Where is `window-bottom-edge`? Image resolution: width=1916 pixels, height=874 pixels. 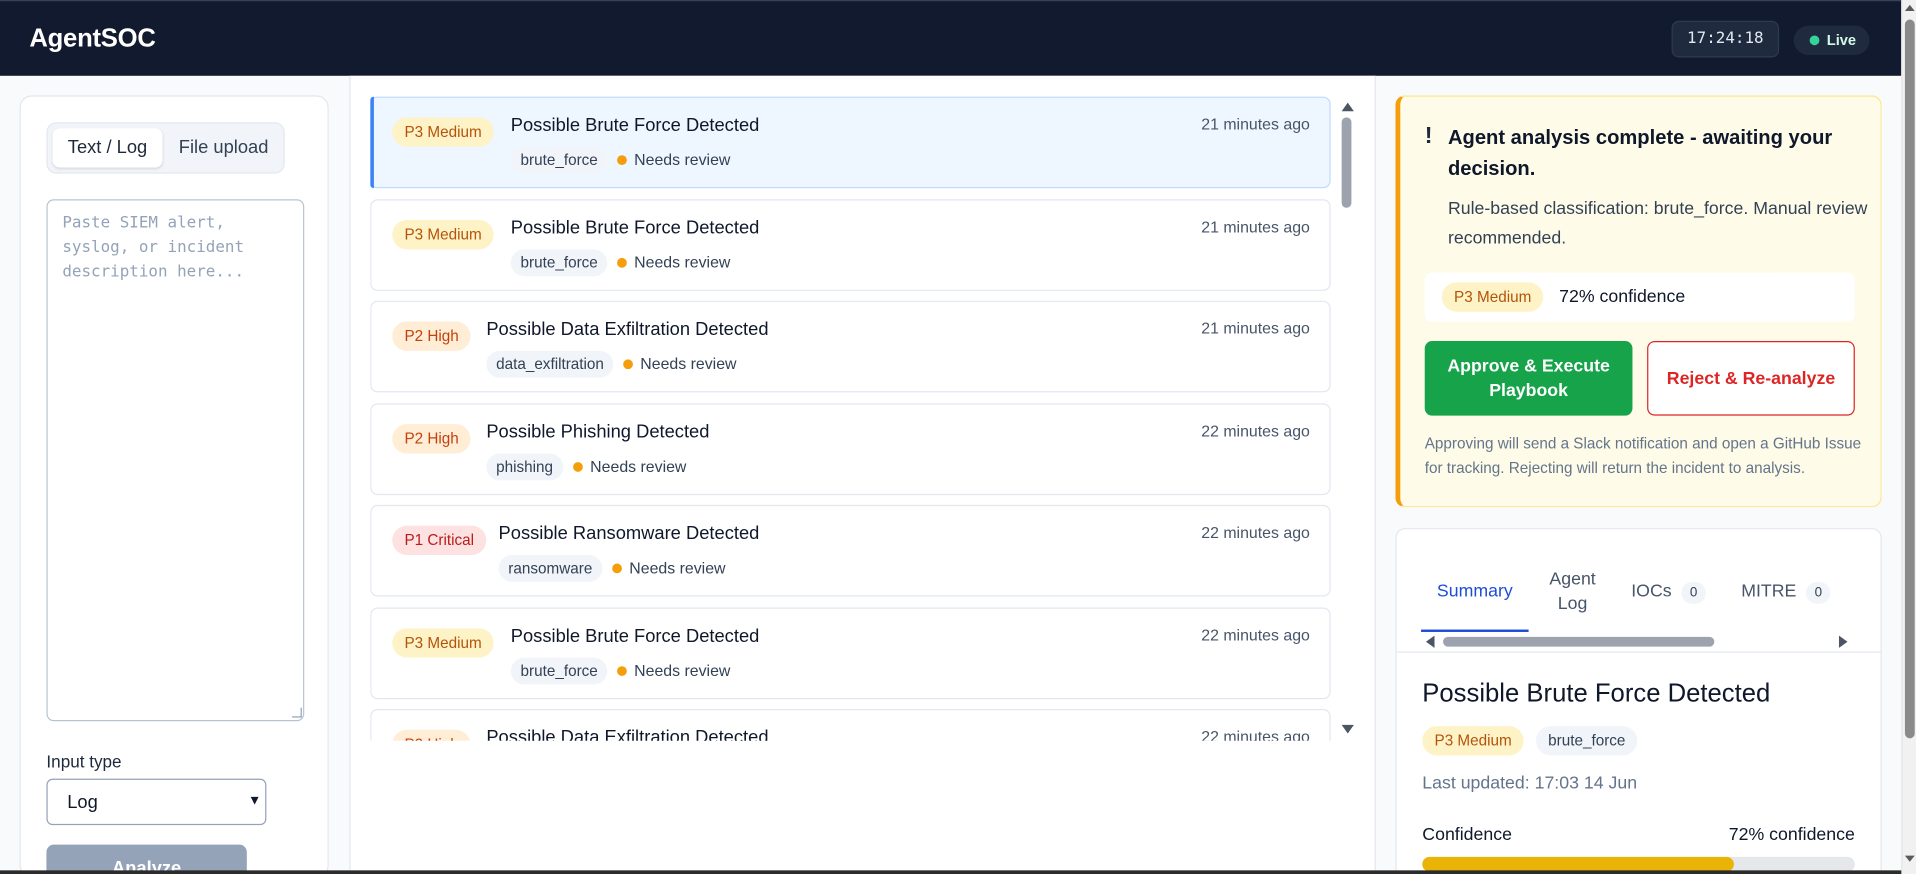 window-bottom-edge is located at coordinates (951, 872).